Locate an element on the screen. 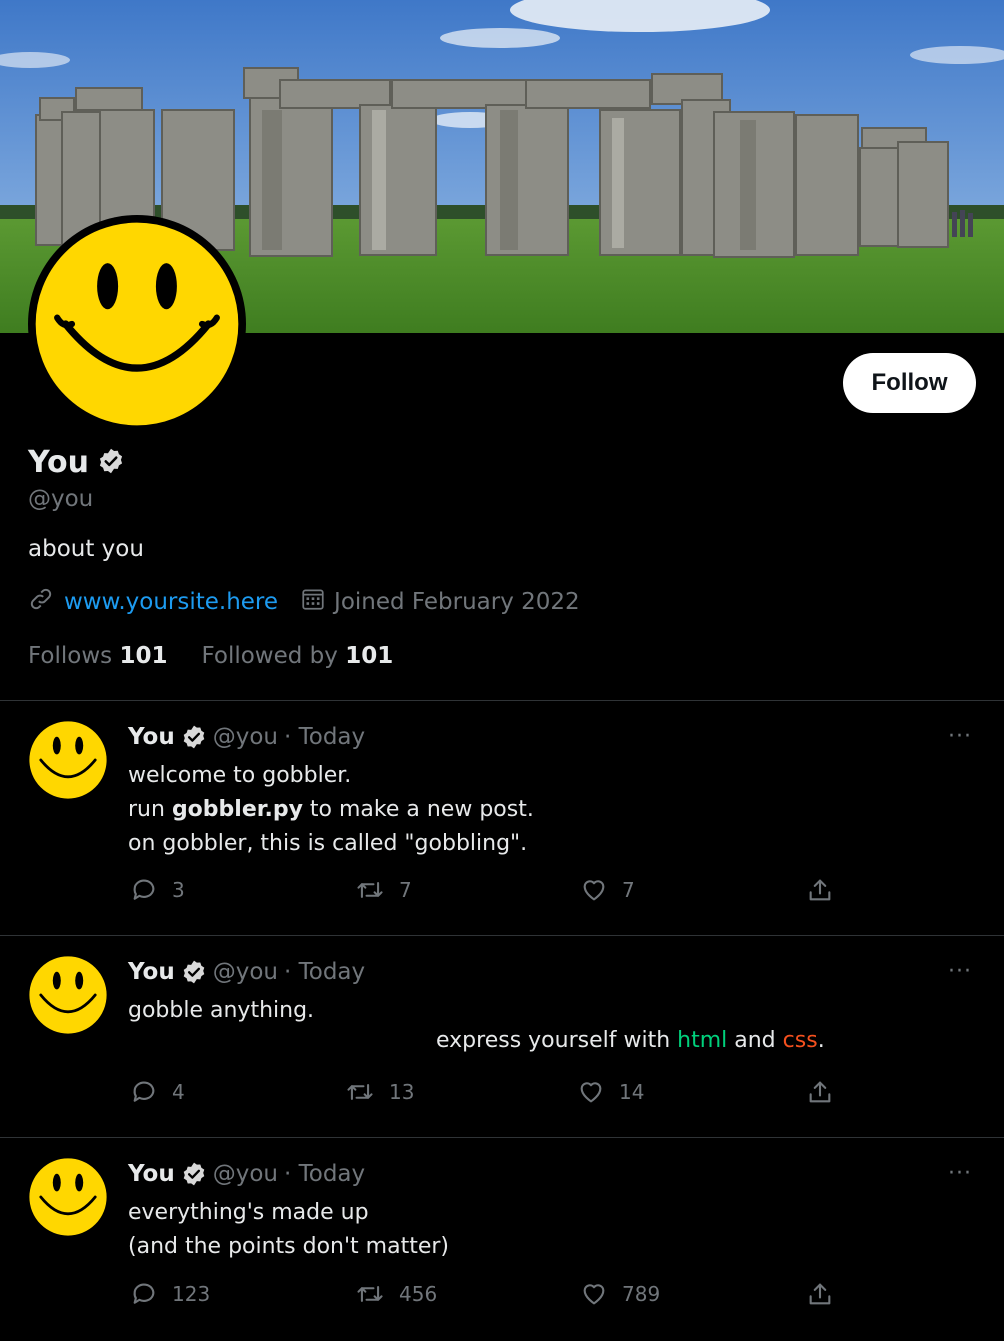 Image resolution: width=1004 pixels, height=1341 pixels. repost-button: 456 is located at coordinates (396, 1294).